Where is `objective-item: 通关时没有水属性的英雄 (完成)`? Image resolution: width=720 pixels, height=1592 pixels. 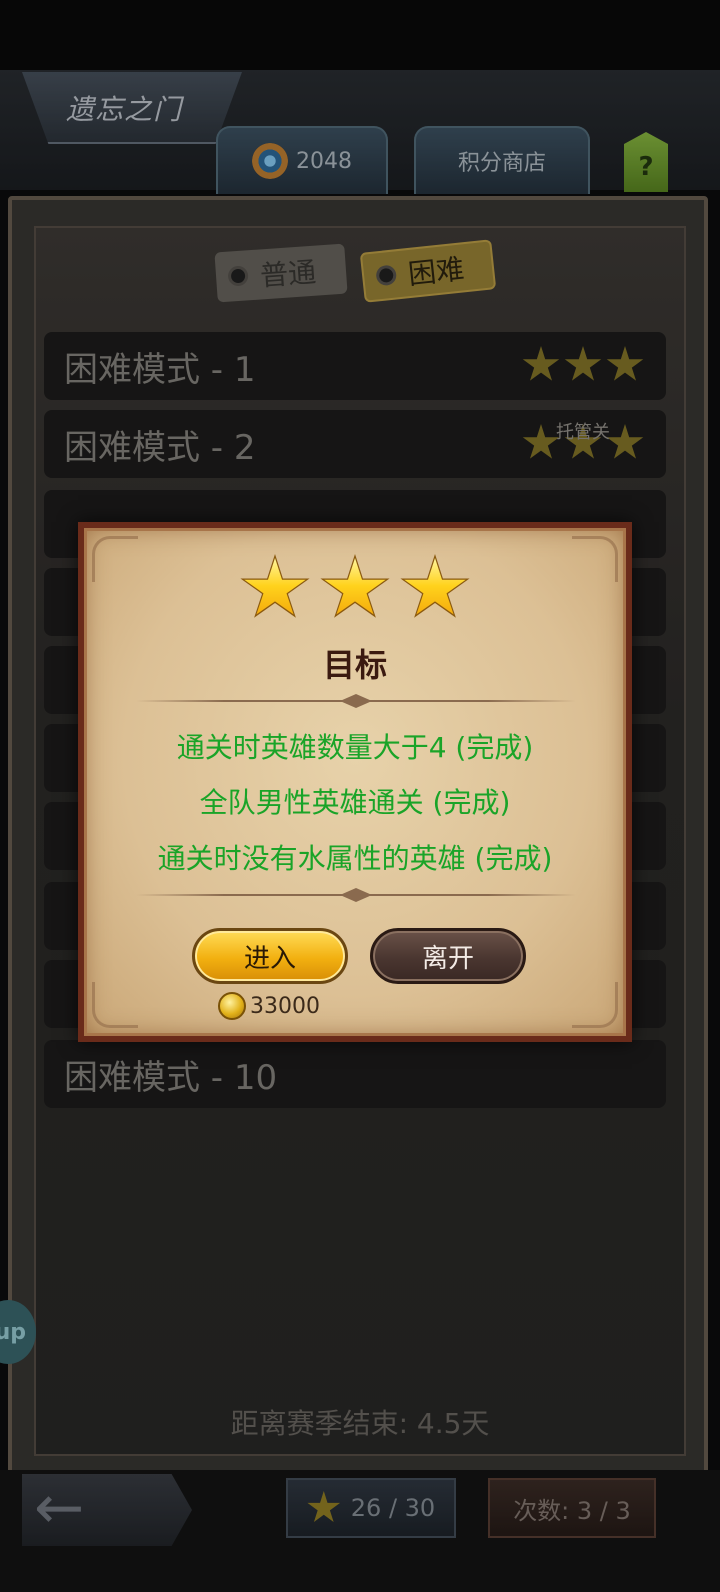
objective-item: 通关时没有水属性的英雄 (完成) is located at coordinates (355, 858).